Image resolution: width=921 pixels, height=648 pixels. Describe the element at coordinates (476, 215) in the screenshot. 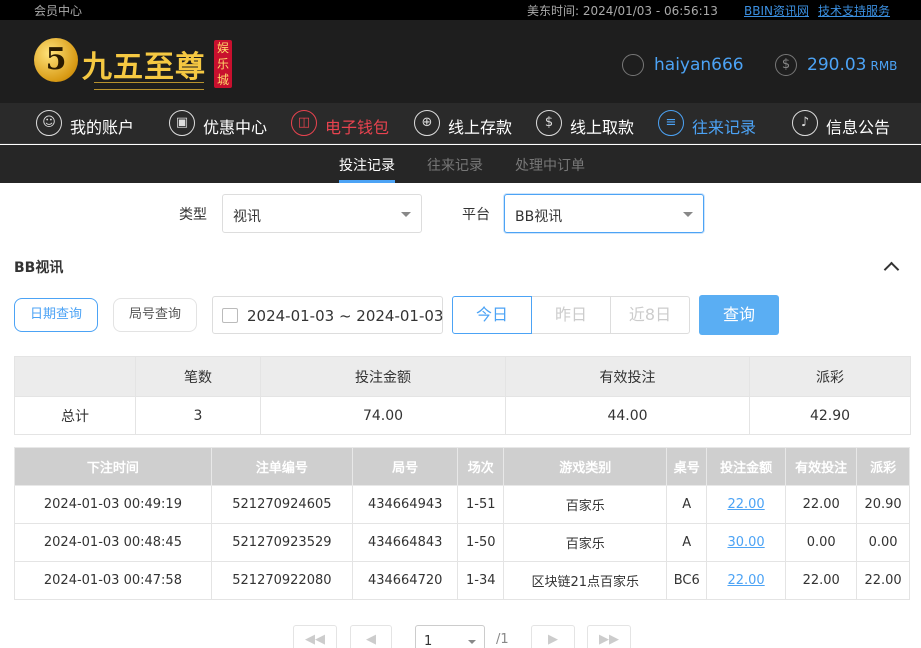

I see `platform-label: 平台` at that location.